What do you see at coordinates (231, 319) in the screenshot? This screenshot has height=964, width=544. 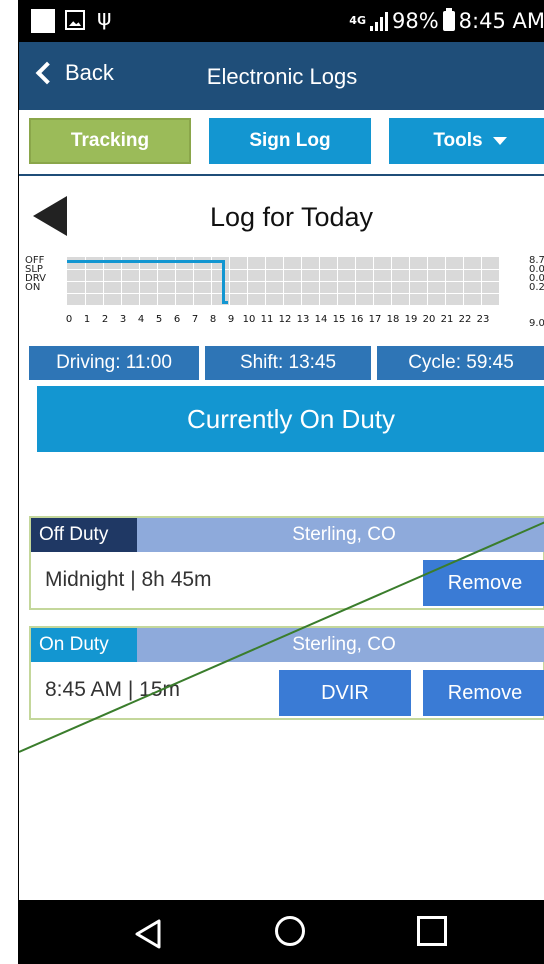 I see `graph-hour-label: 9` at bounding box center [231, 319].